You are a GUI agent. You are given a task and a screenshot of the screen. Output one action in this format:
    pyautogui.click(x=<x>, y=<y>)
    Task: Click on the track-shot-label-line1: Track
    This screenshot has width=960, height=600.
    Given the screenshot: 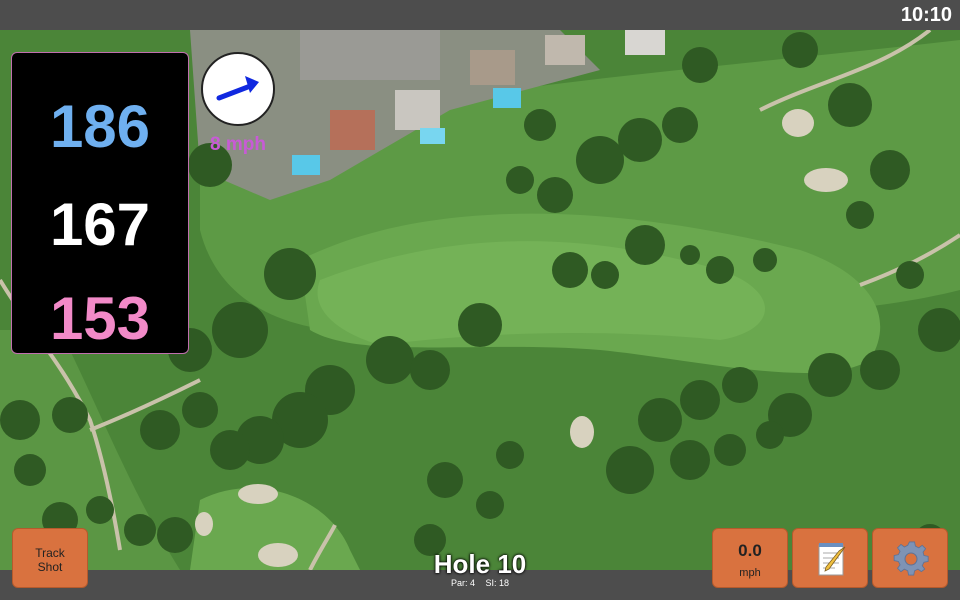 What is the action you would take?
    pyautogui.click(x=50, y=553)
    